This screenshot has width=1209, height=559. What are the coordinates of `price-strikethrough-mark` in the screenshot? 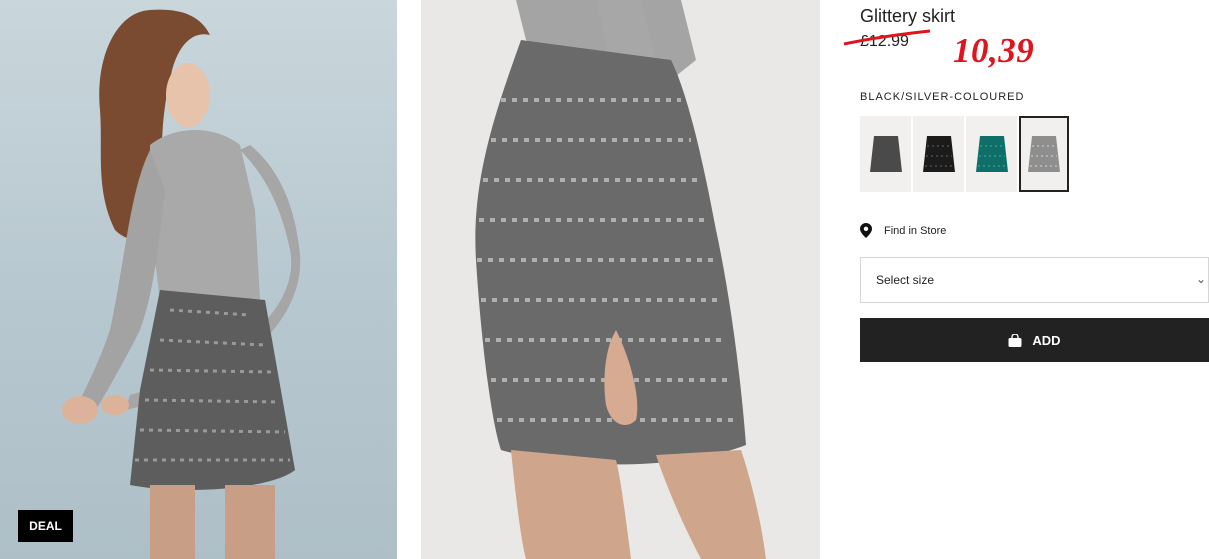 It's located at (887, 37).